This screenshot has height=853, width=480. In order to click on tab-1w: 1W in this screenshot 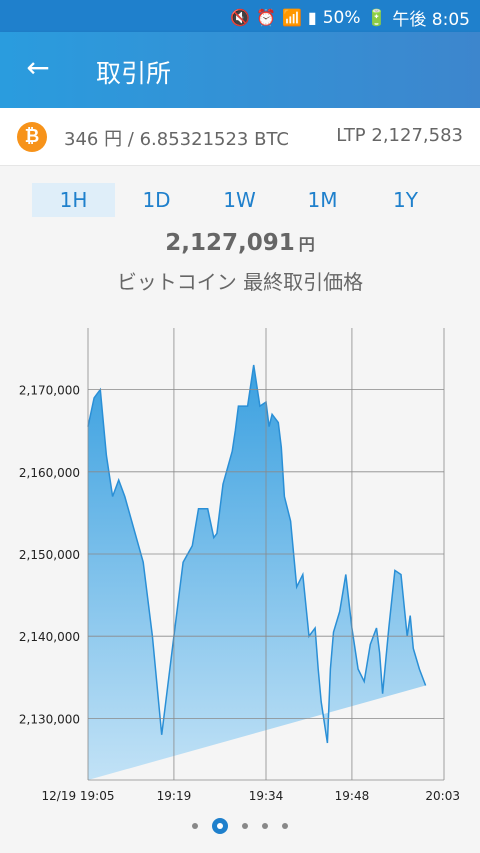, I will do `click(239, 200)`.